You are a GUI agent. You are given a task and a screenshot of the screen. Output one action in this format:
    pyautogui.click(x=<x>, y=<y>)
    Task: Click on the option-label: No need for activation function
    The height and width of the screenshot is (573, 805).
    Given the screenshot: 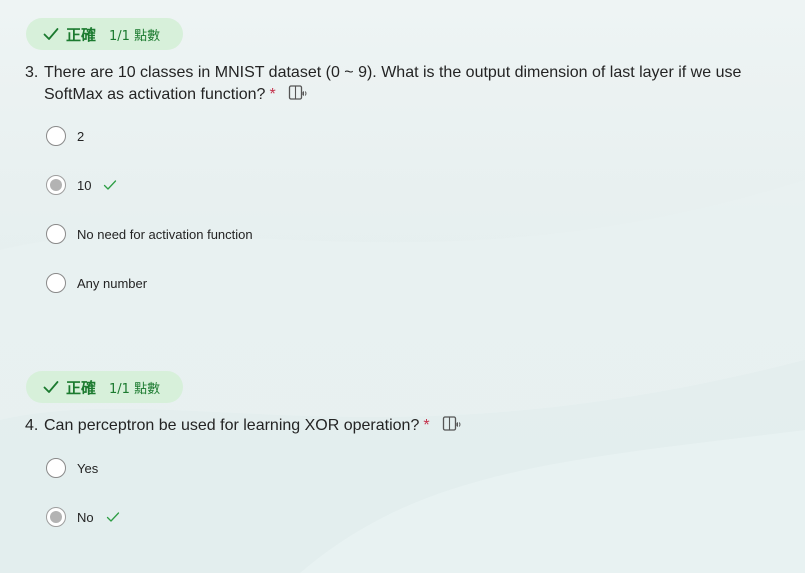 What is the action you would take?
    pyautogui.click(x=165, y=234)
    